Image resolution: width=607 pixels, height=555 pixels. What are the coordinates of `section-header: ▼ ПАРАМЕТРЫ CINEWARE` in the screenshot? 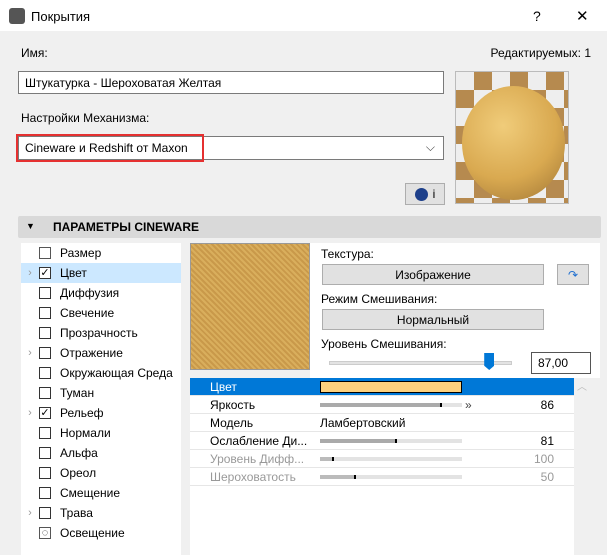 It's located at (309, 227).